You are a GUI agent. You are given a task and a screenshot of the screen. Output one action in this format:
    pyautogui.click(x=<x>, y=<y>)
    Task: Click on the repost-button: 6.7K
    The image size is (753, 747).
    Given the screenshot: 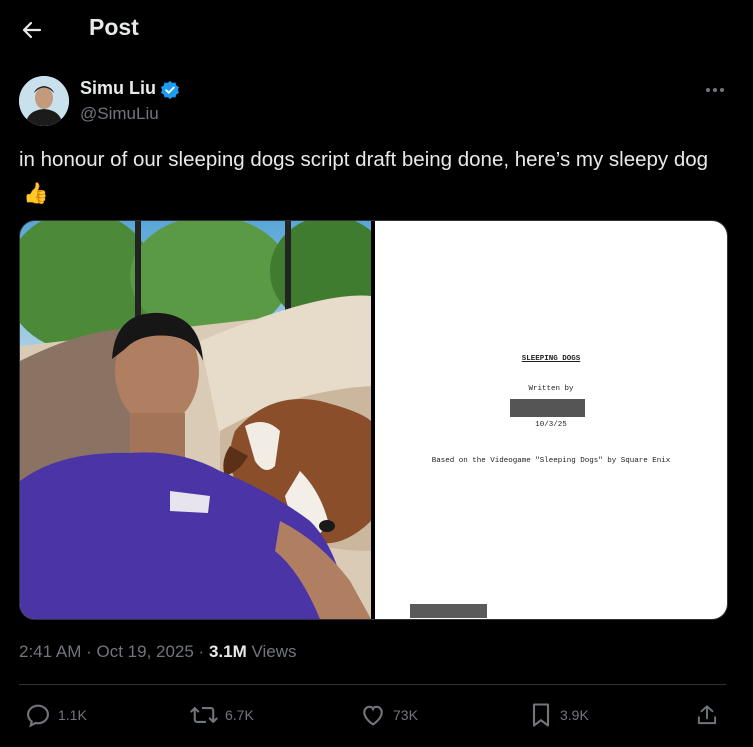 What is the action you would take?
    pyautogui.click(x=221, y=715)
    